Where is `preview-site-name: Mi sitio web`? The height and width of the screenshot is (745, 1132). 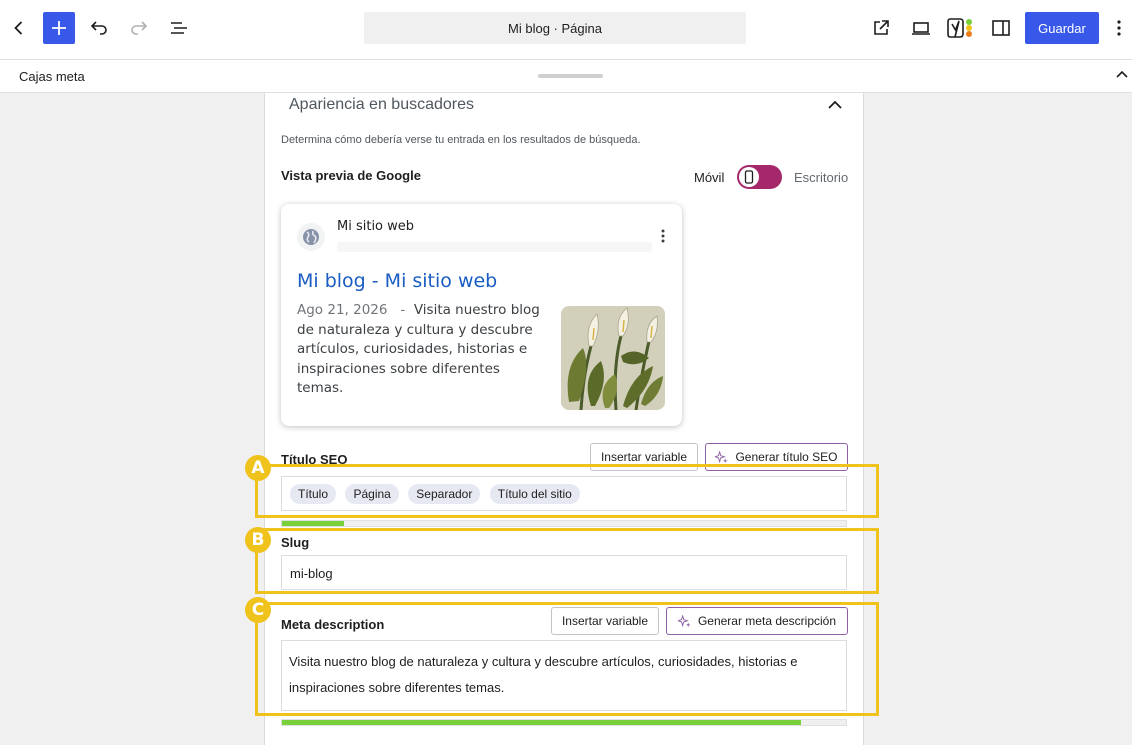
preview-site-name: Mi sitio web is located at coordinates (376, 226).